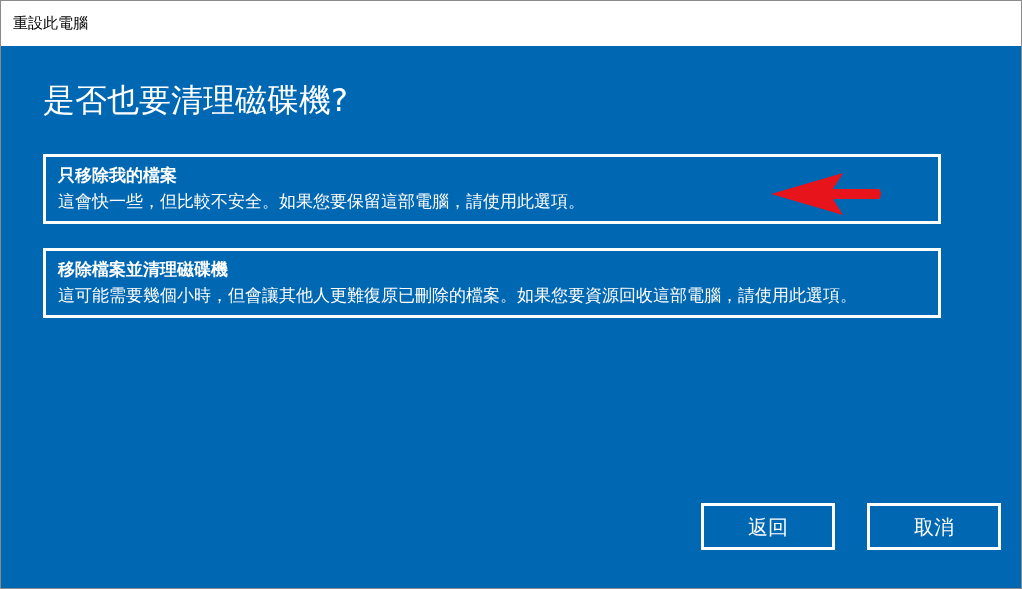  Describe the element at coordinates (492, 283) in the screenshot. I see `option-button: 移除檔案並清理磁碟機 這可能需要幾個小時，但會讓其他人更難復原已刪除的檔案。如果您要資源回收這部電腦，請使用此選項。` at that location.